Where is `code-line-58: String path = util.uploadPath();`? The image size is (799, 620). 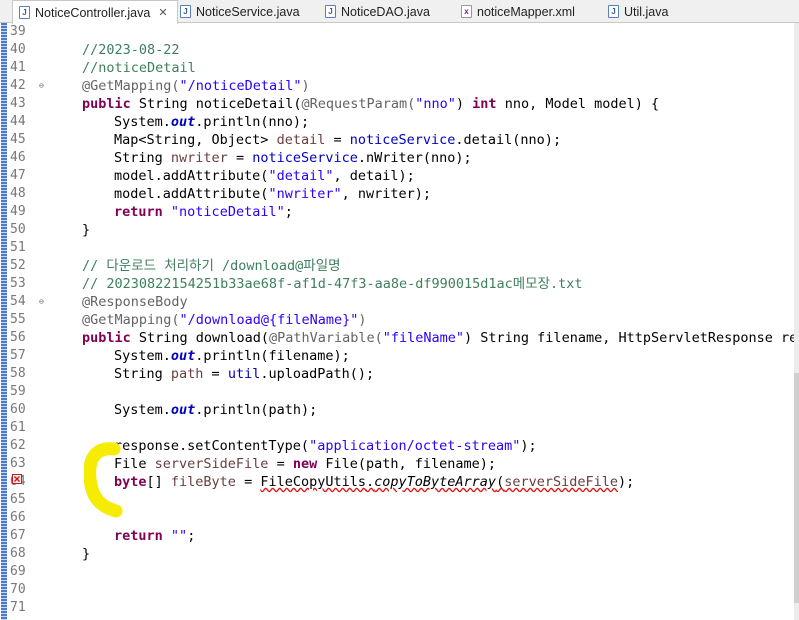
code-line-58: String path = util.uploadPath(); is located at coordinates (244, 374).